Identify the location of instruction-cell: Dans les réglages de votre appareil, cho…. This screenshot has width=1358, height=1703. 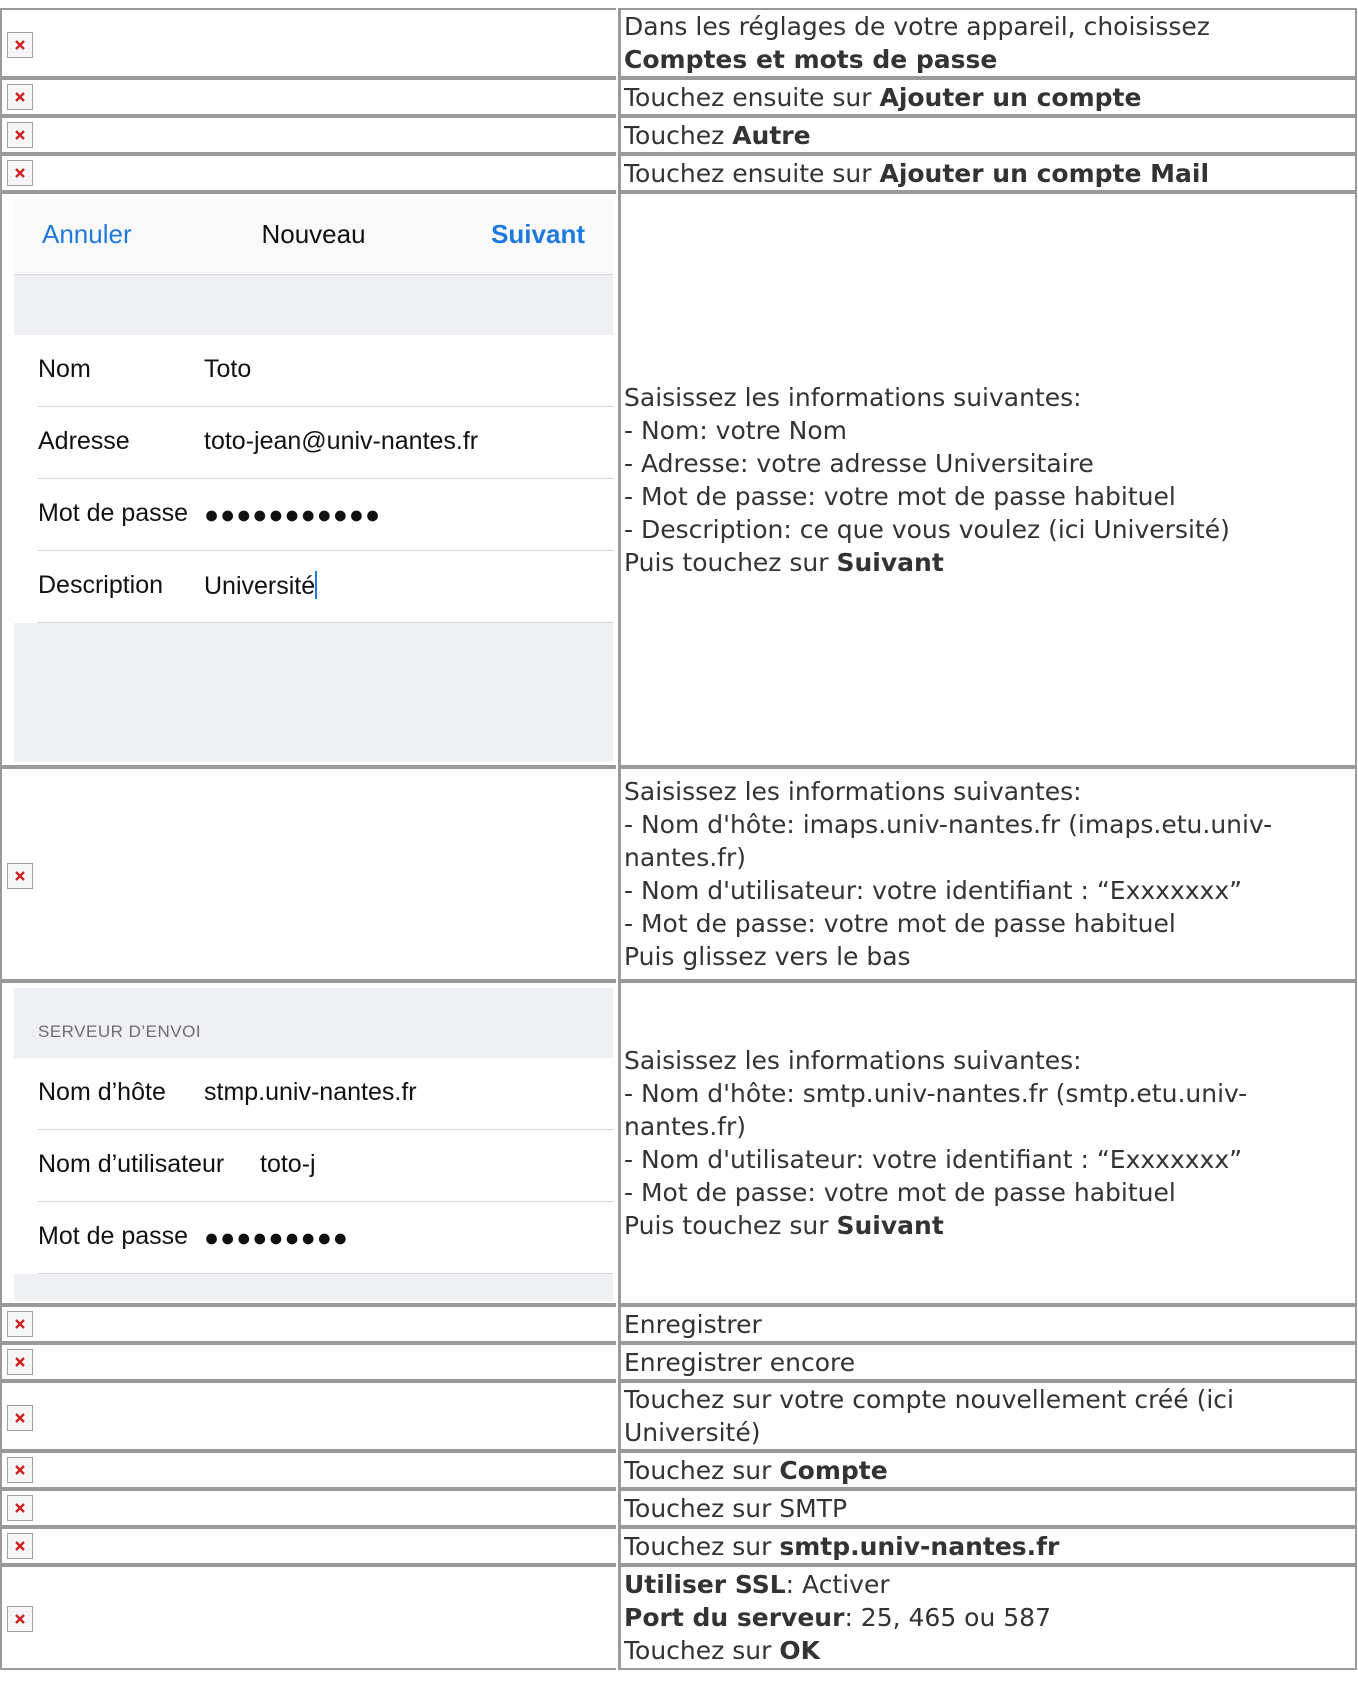
(987, 43).